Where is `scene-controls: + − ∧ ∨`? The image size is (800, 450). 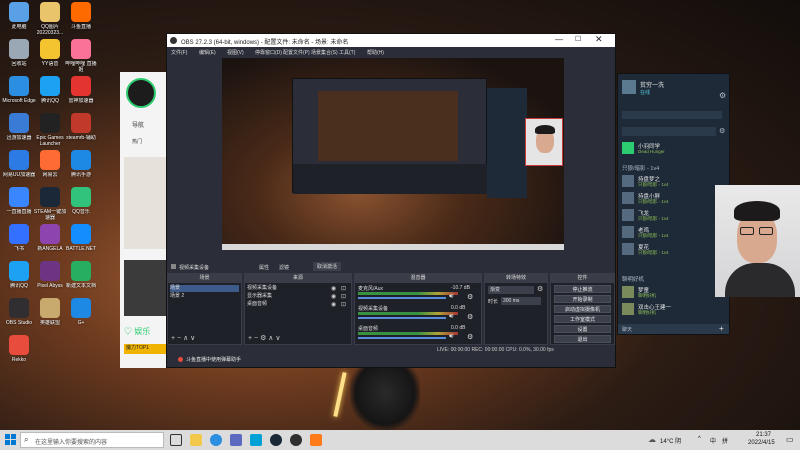
scene-controls: + − ∧ ∨ is located at coordinates (183, 338).